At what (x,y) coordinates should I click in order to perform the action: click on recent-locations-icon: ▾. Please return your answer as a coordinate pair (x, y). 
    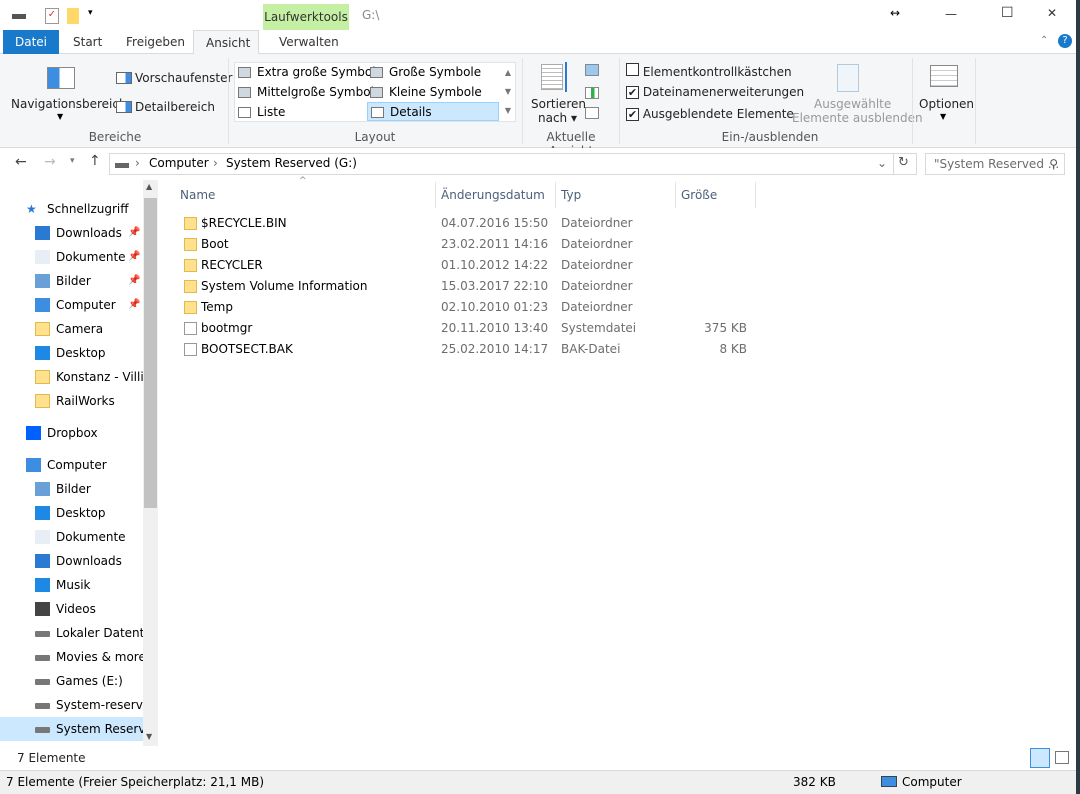
    Looking at the image, I should click on (72, 161).